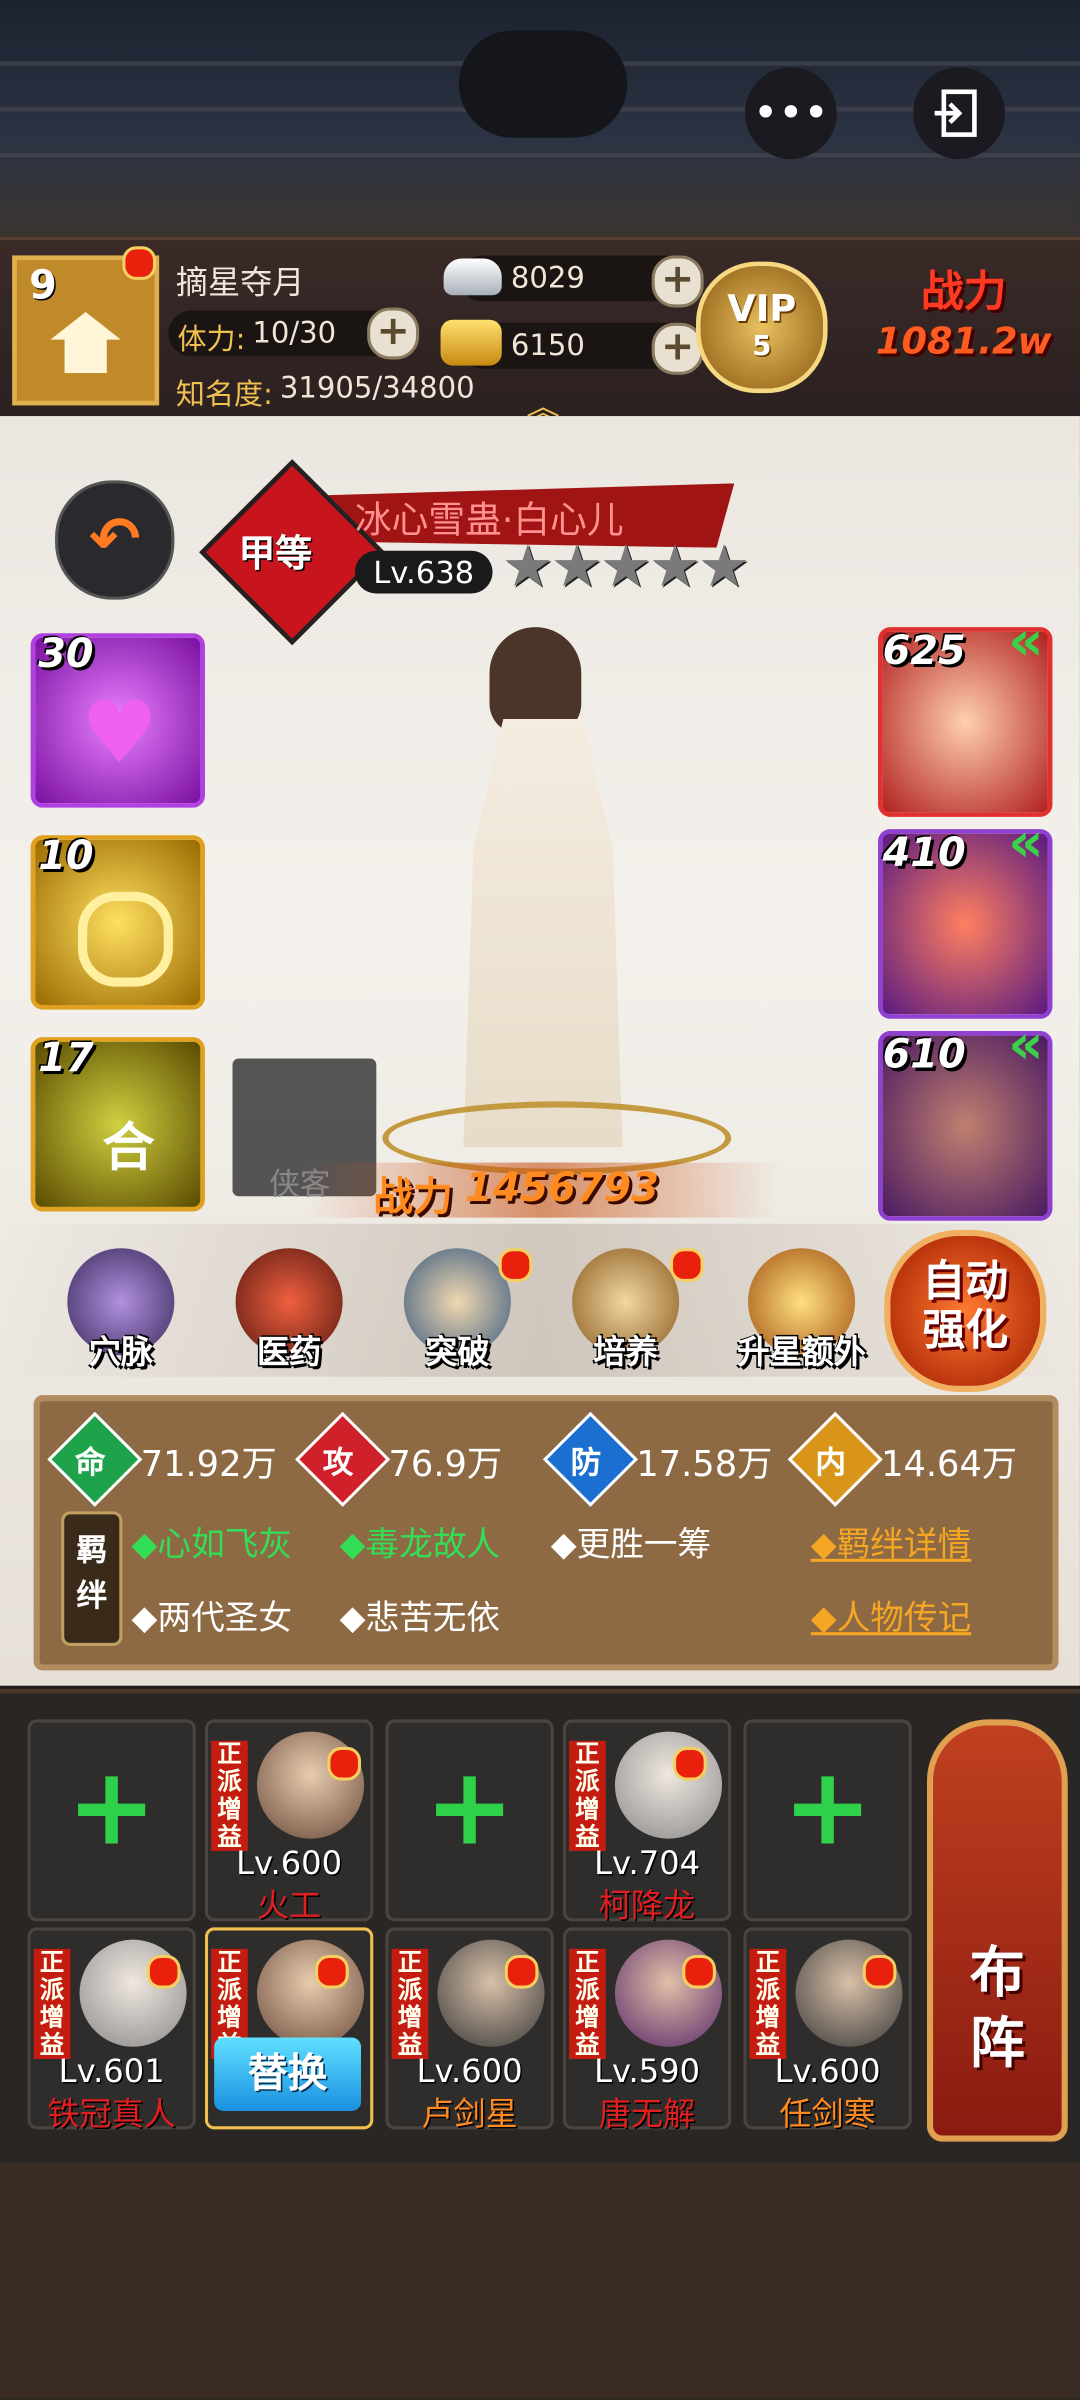  I want to click on bond-item: ◆心如飞灰, so click(212, 1541).